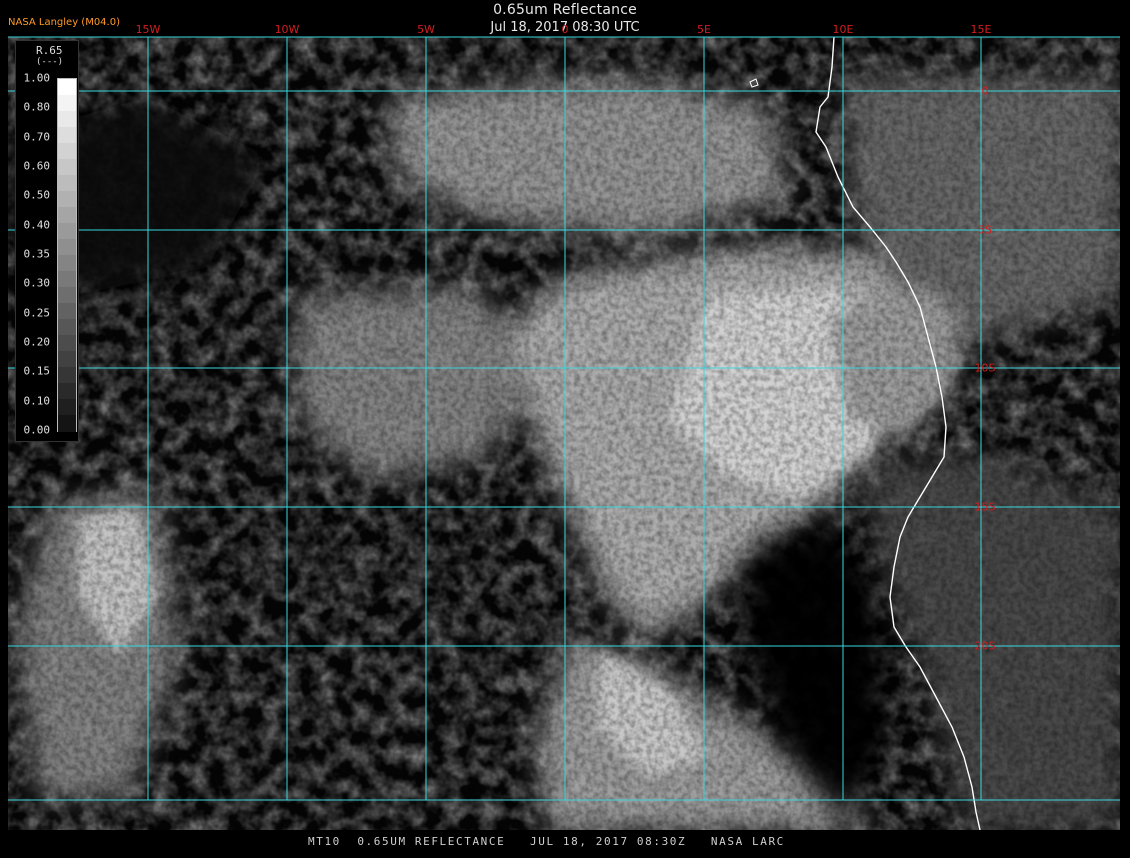  Describe the element at coordinates (985, 91) in the screenshot. I see `latitude-label: 0` at that location.